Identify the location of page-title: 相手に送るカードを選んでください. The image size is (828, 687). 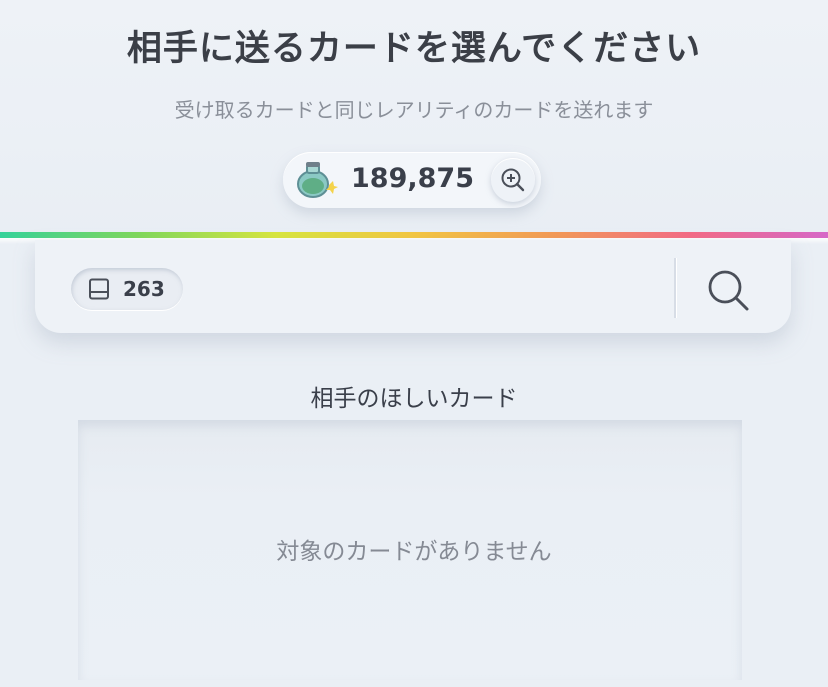
(414, 49).